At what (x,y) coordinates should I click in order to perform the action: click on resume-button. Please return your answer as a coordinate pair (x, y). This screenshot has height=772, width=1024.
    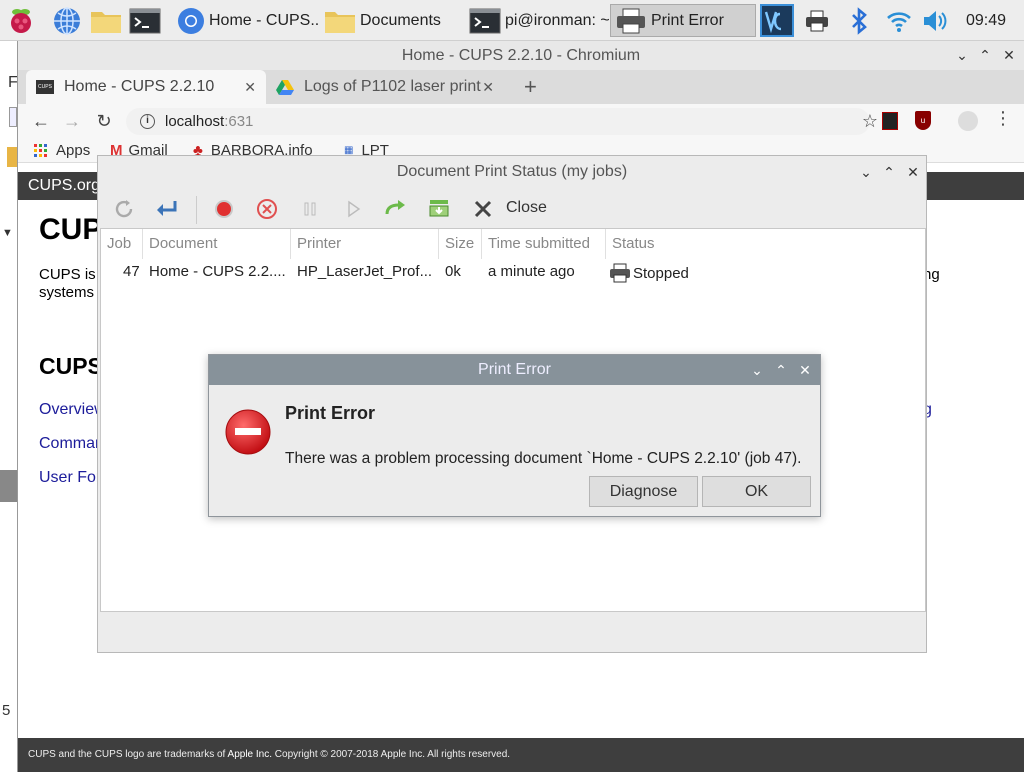
    Looking at the image, I should click on (353, 209).